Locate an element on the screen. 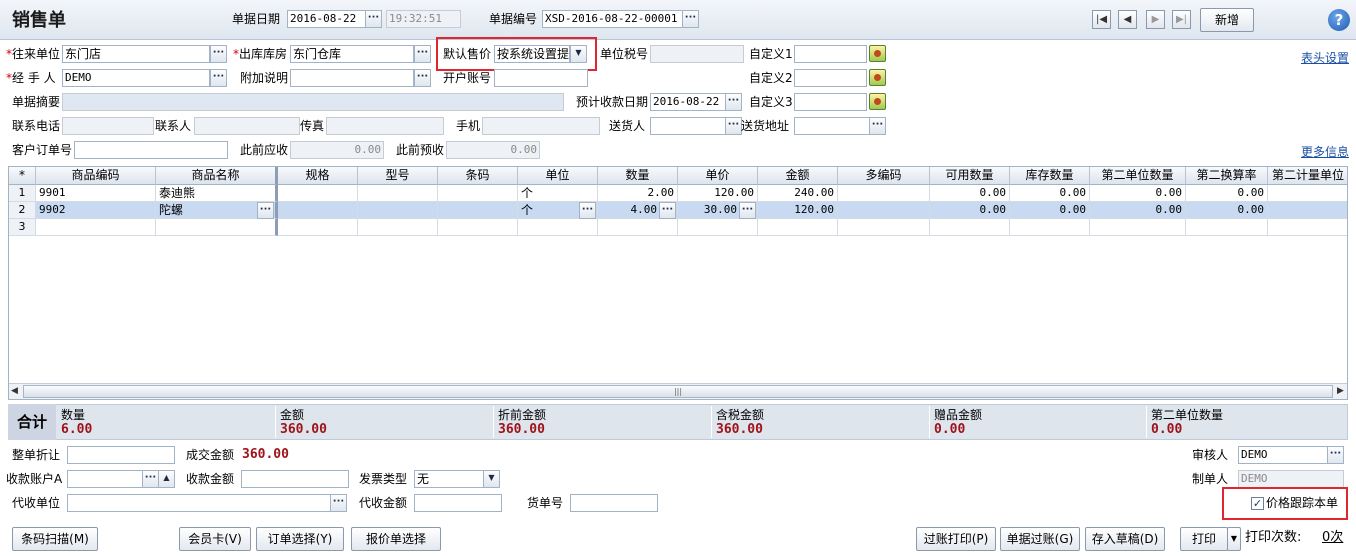 Image resolution: width=1356 pixels, height=556 pixels. cell-amount: 240.00 is located at coordinates (798, 193).